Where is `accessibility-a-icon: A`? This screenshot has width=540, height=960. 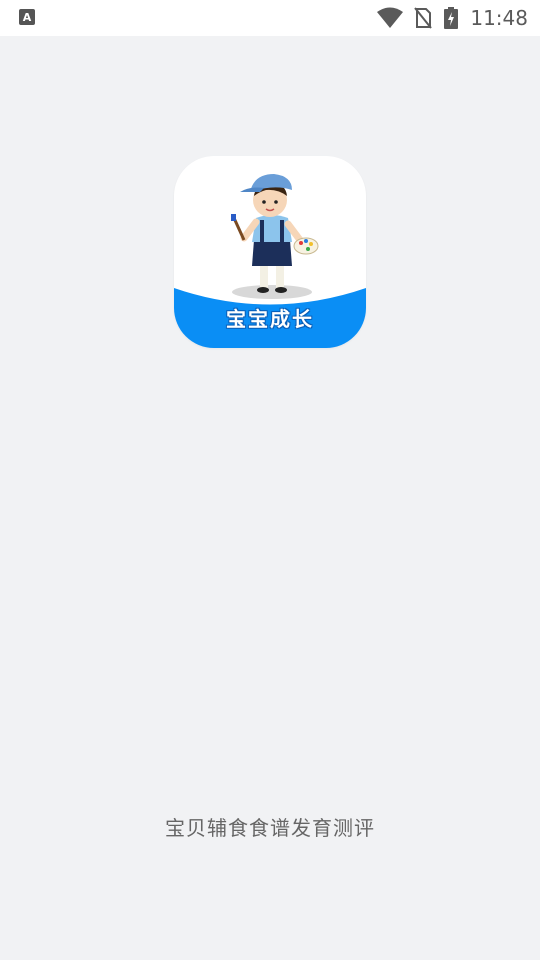
accessibility-a-icon: A is located at coordinates (27, 17).